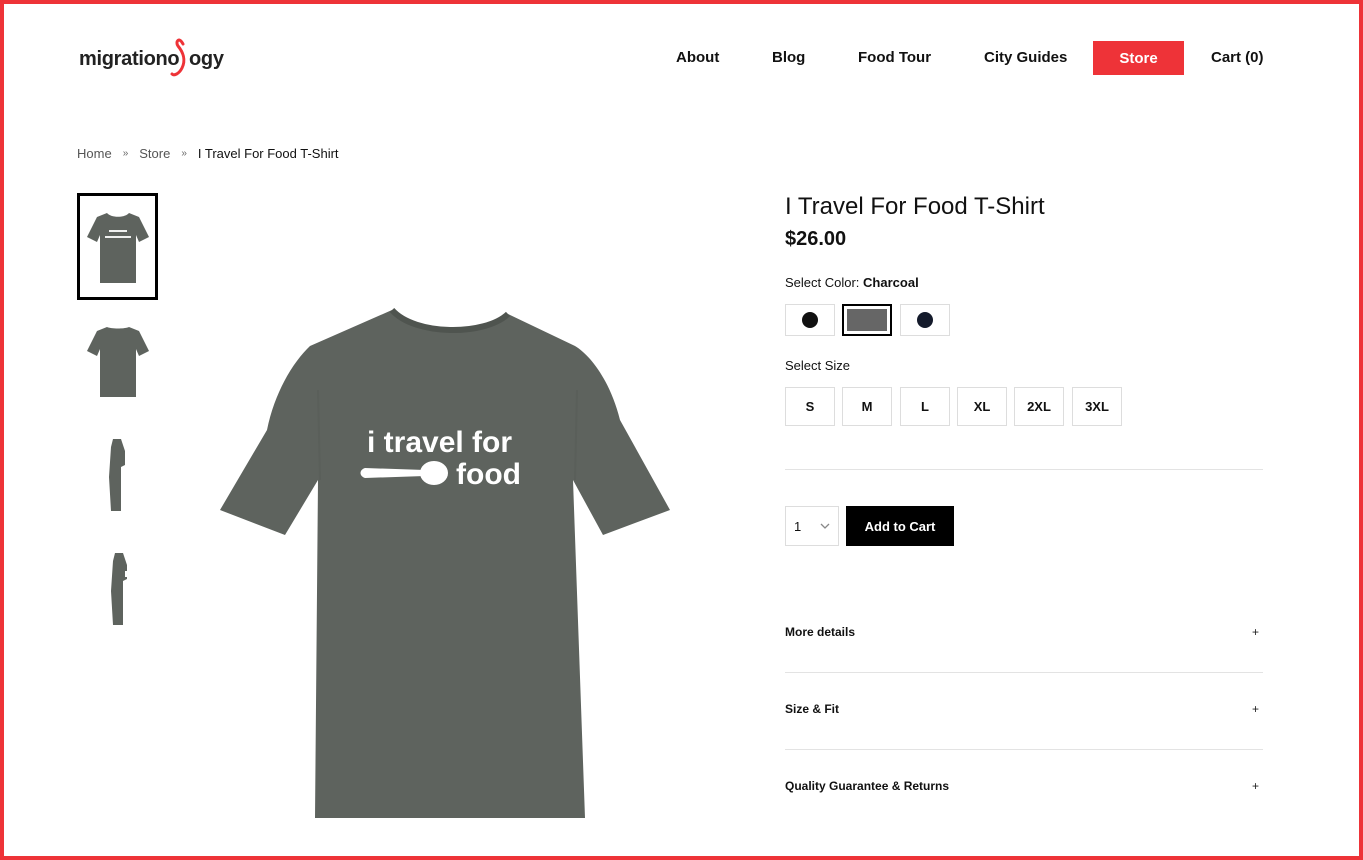 The height and width of the screenshot is (860, 1363). What do you see at coordinates (439, 442) in the screenshot?
I see `shirt-print-line1: i travel for` at bounding box center [439, 442].